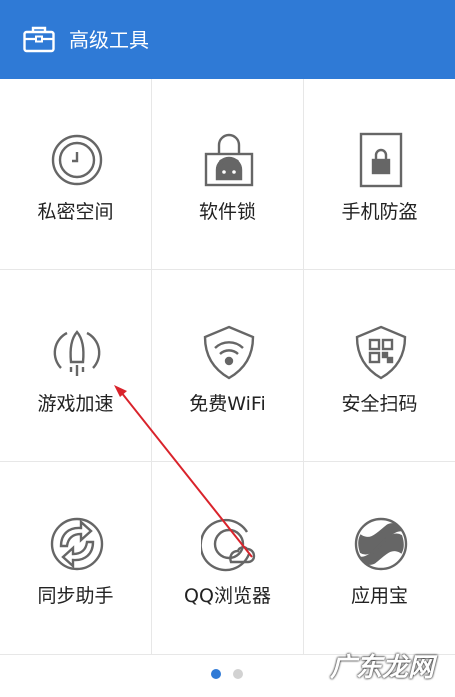 The image size is (455, 697). I want to click on tool-game-boost: 游戏加速, so click(75, 367).